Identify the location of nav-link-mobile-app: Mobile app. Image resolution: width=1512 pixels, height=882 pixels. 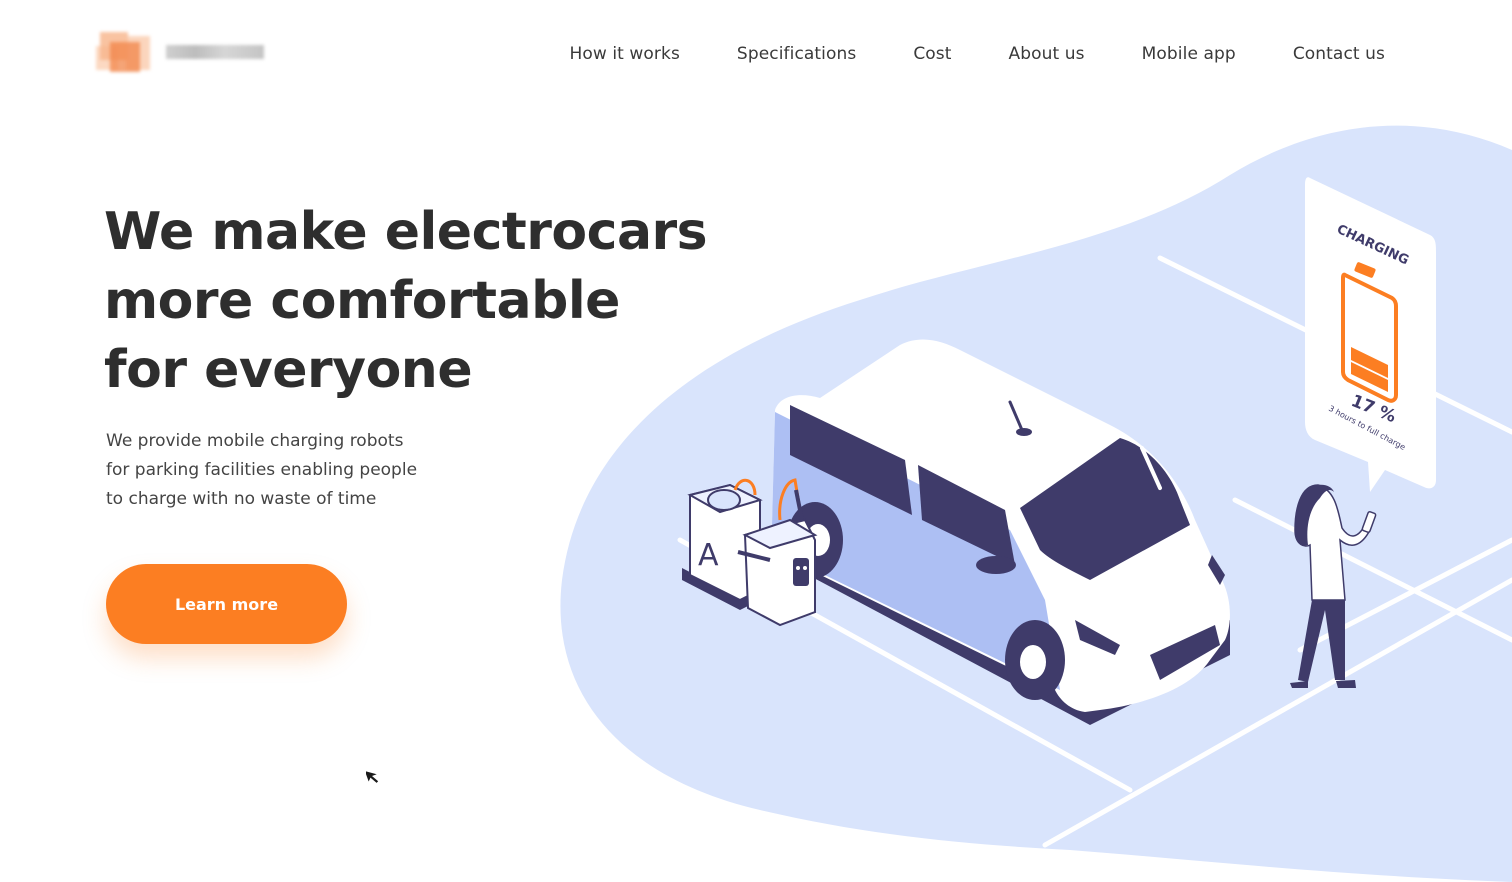
(1189, 54).